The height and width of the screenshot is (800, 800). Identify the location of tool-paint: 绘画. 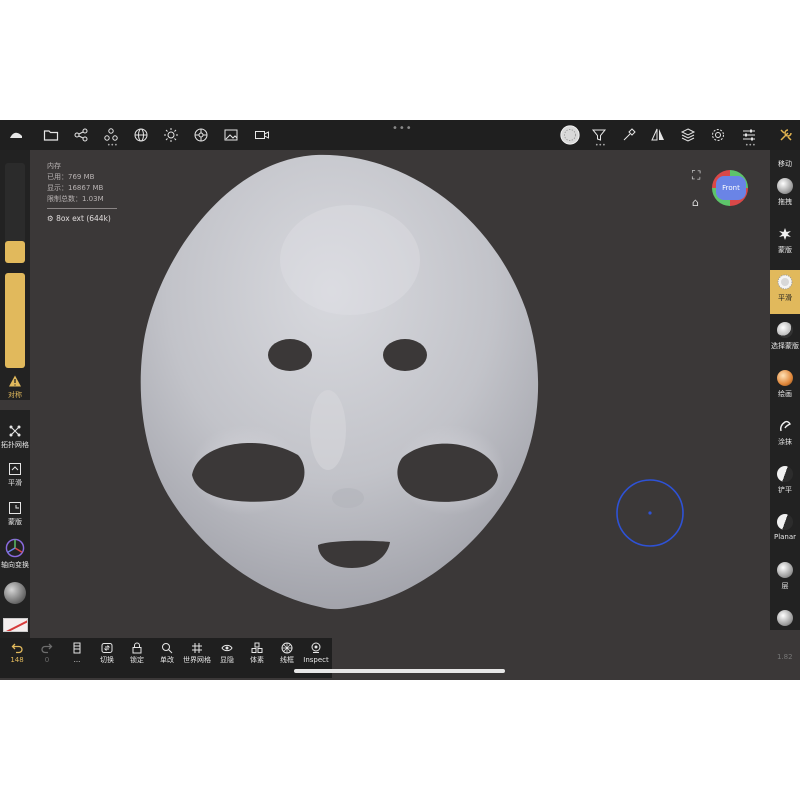
(785, 388).